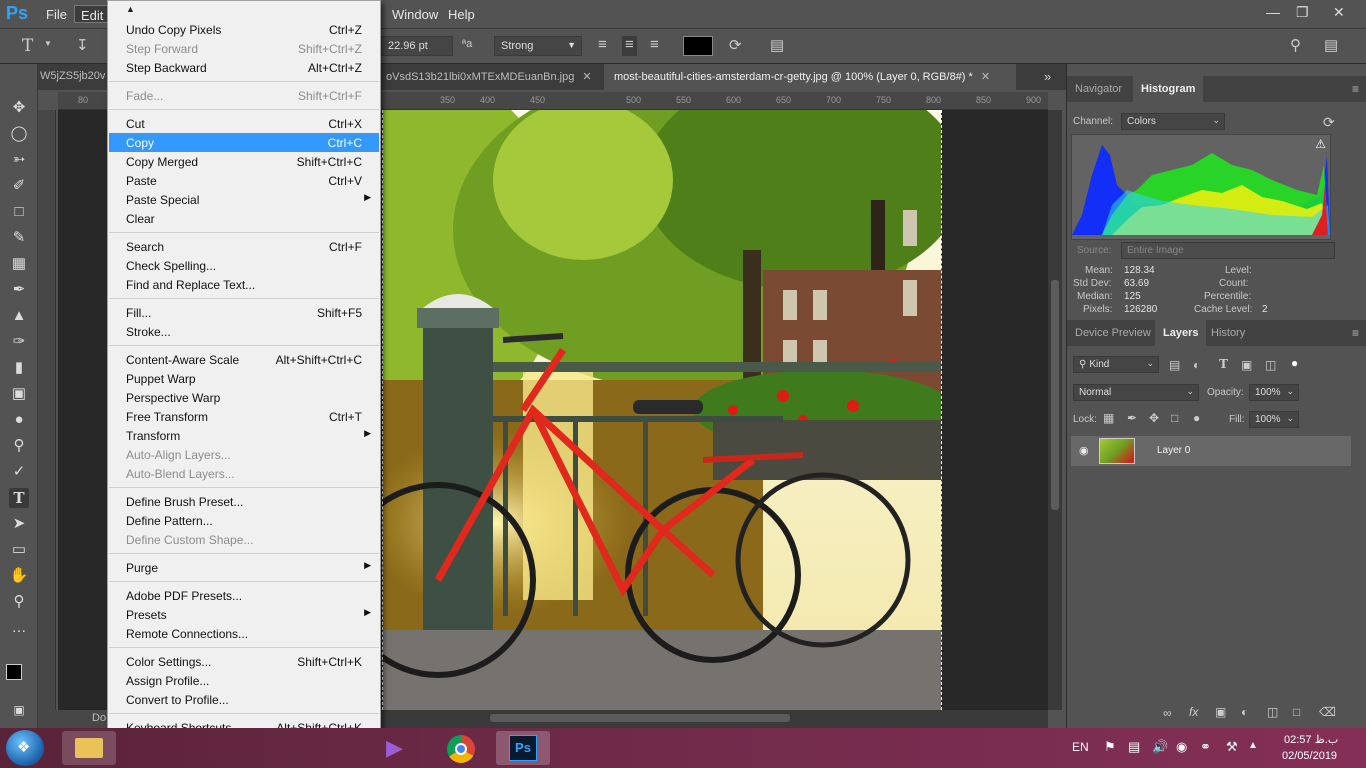 The width and height of the screenshot is (1366, 768). I want to click on menu-item-clear: Clear, so click(244, 218).